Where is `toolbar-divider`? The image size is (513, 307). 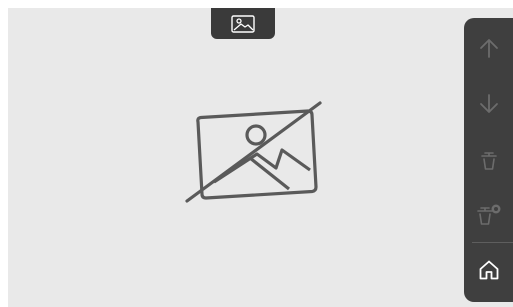 toolbar-divider is located at coordinates (492, 242).